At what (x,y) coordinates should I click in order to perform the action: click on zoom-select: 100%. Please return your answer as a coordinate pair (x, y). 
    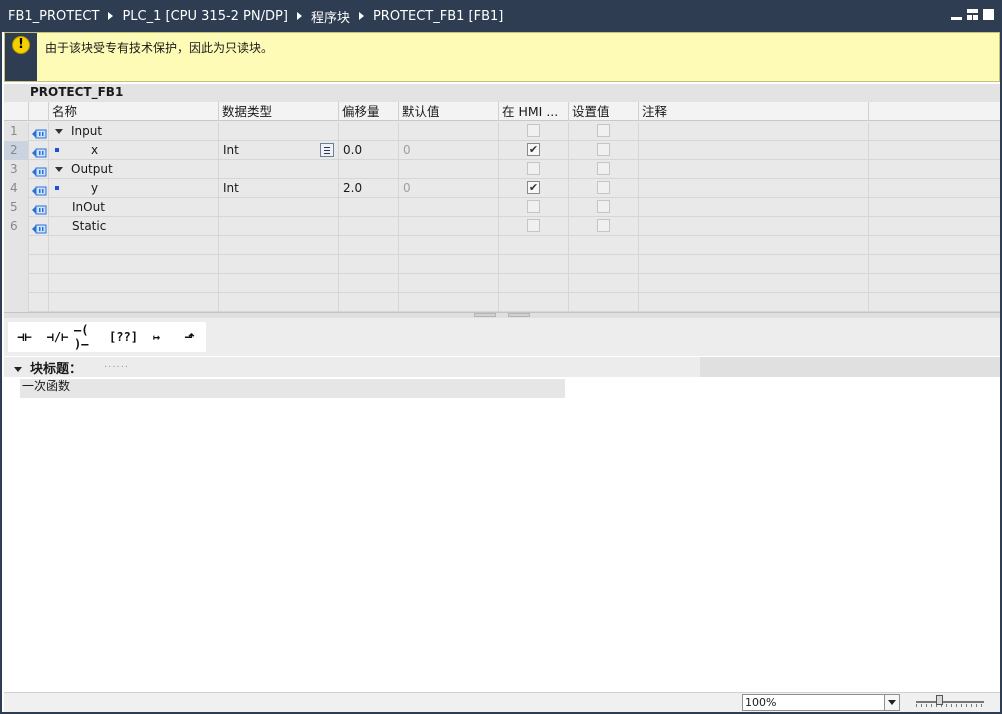
    Looking at the image, I should click on (821, 702).